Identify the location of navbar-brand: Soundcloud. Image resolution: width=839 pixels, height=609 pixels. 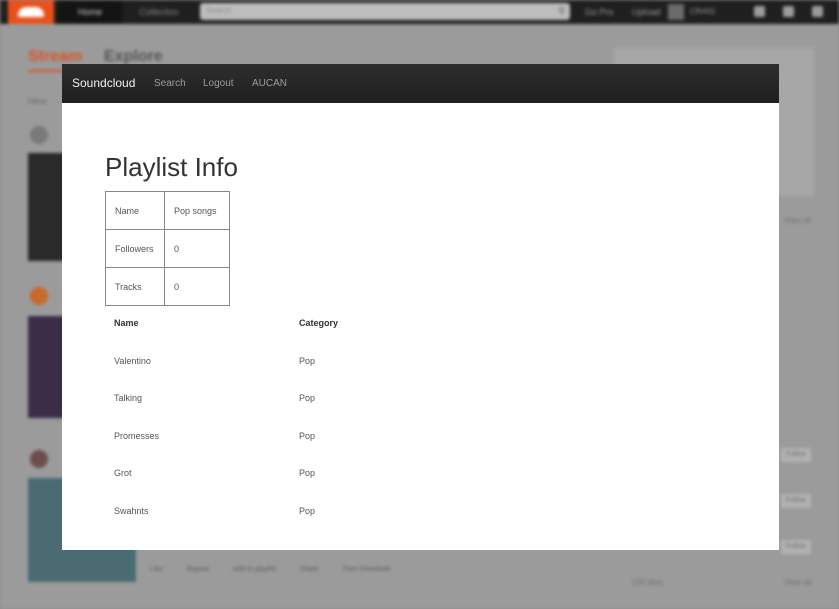
(103, 83).